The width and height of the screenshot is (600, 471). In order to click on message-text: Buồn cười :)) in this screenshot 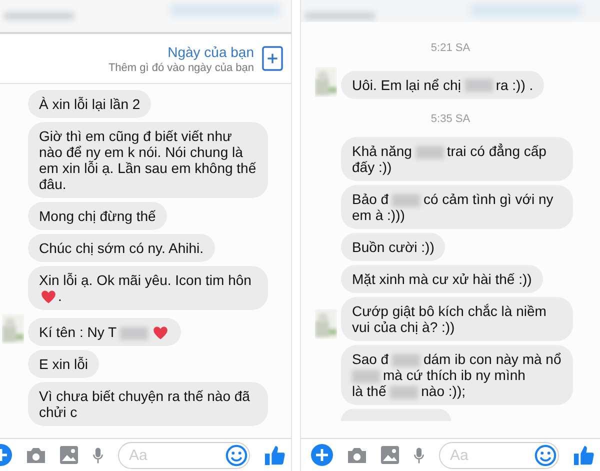, I will do `click(393, 247)`.